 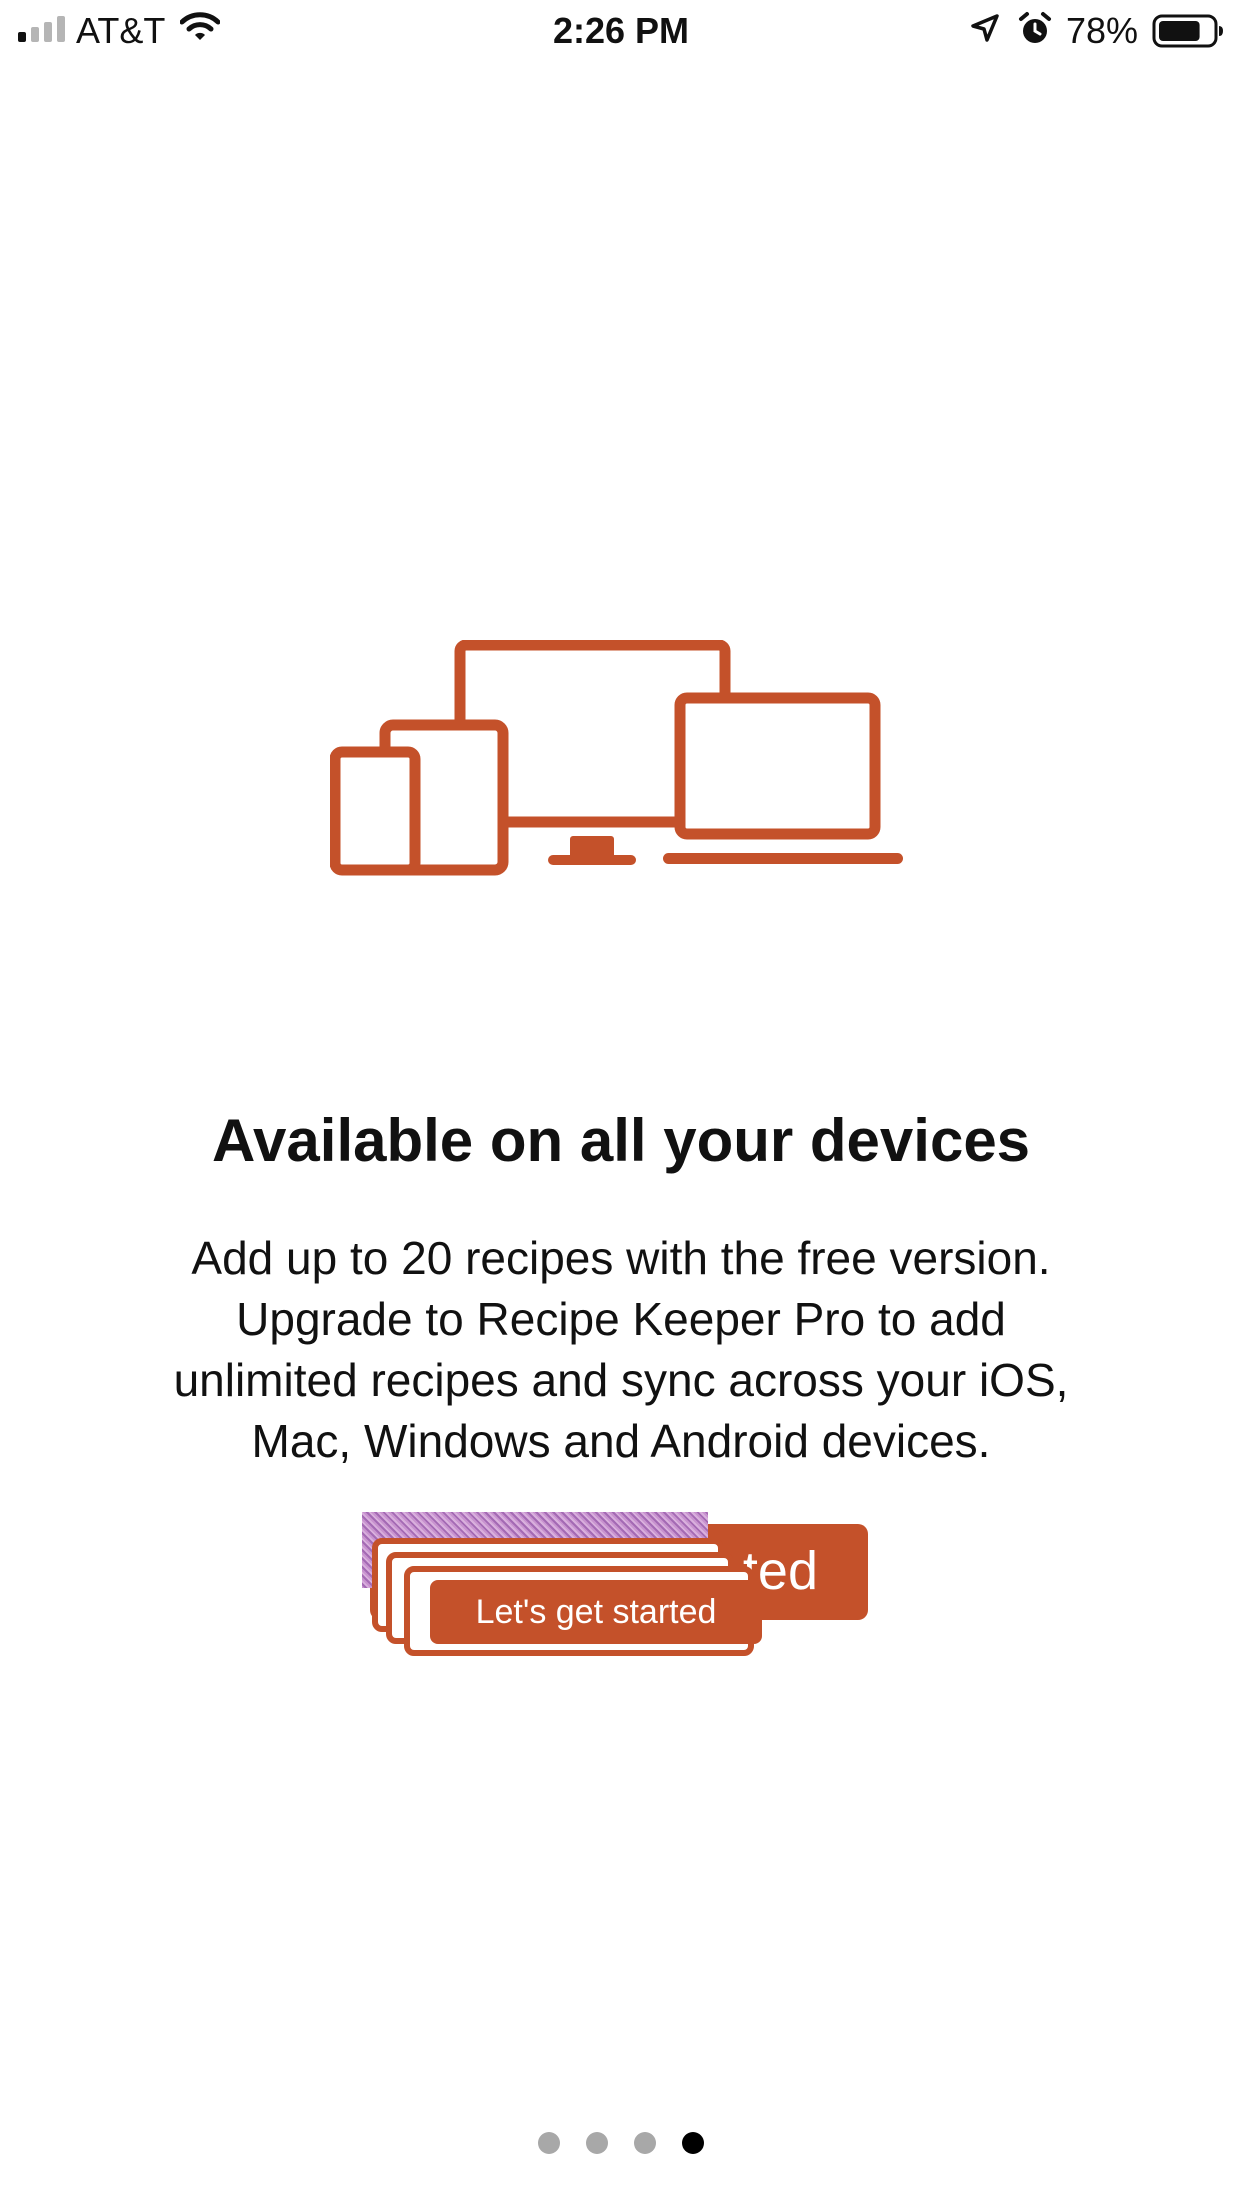 What do you see at coordinates (1035, 31) in the screenshot?
I see `alarm-clock-icon` at bounding box center [1035, 31].